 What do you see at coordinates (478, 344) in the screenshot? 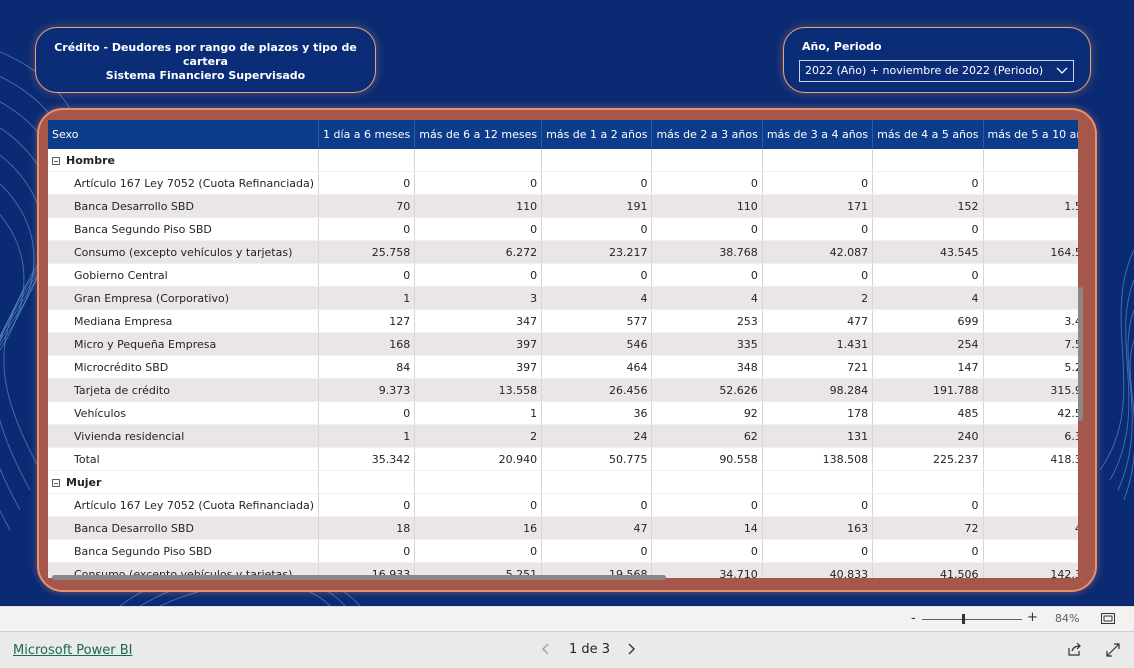
I see `value-cell: 397` at bounding box center [478, 344].